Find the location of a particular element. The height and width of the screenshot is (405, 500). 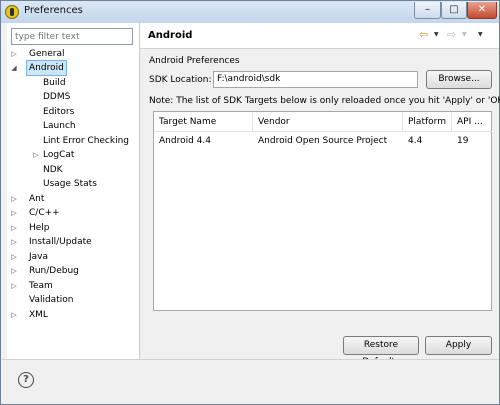

page-header: Android ⇦ ▼ ⇨ ▼ ▼ is located at coordinates (319, 36).